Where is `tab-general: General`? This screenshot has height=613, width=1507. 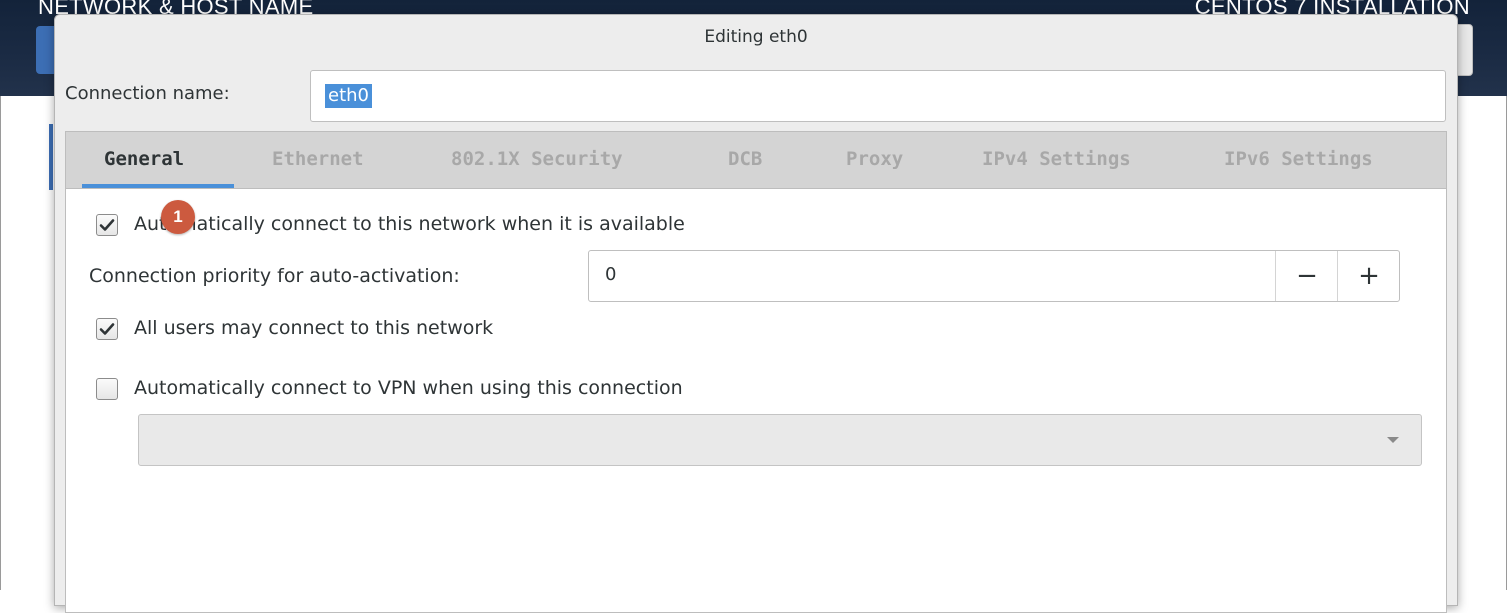
tab-general: General is located at coordinates (144, 159).